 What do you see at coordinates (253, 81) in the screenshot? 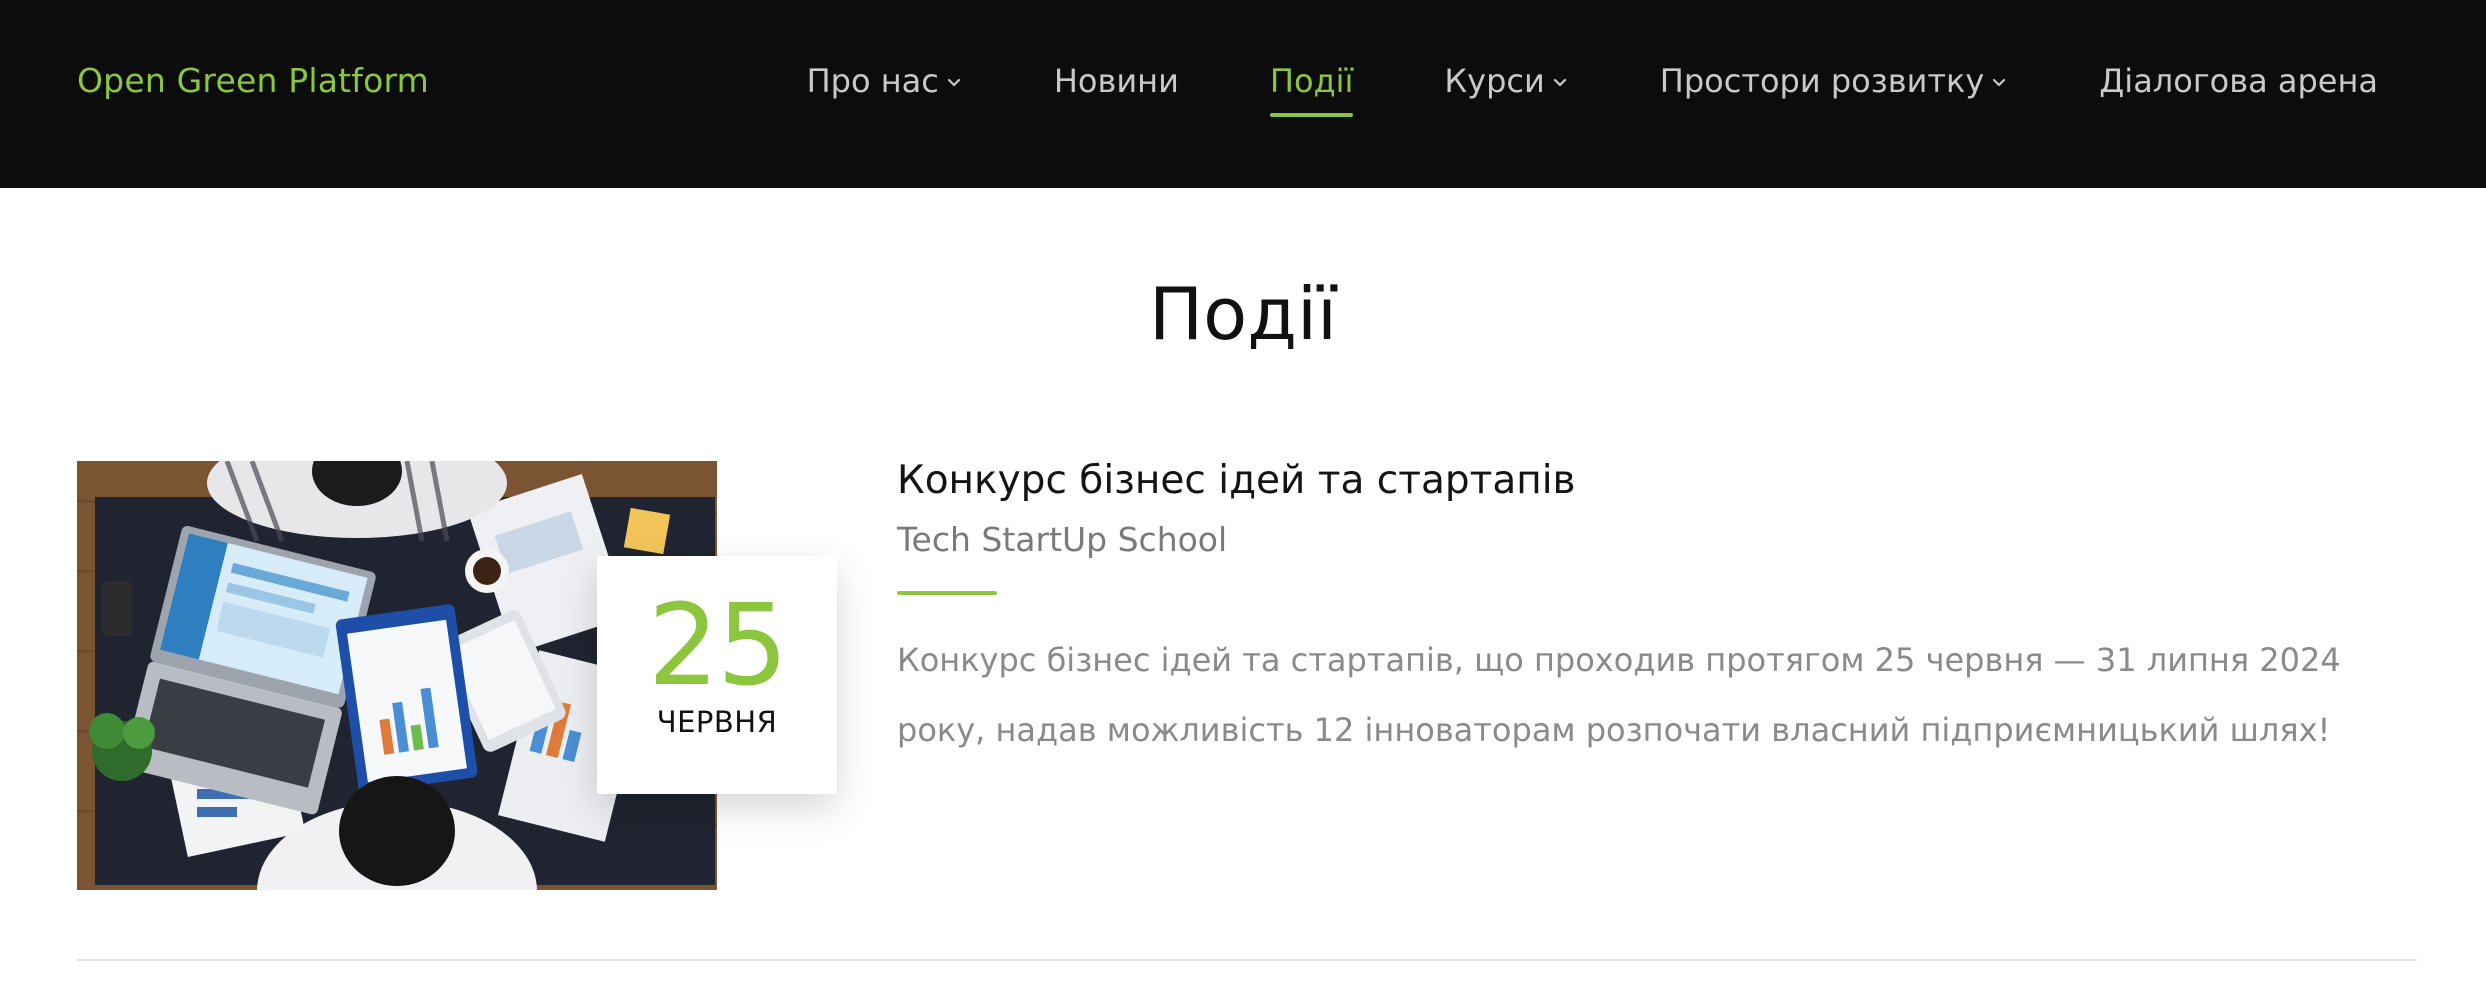
I see `brand-logo-link: Open Green Platform` at bounding box center [253, 81].